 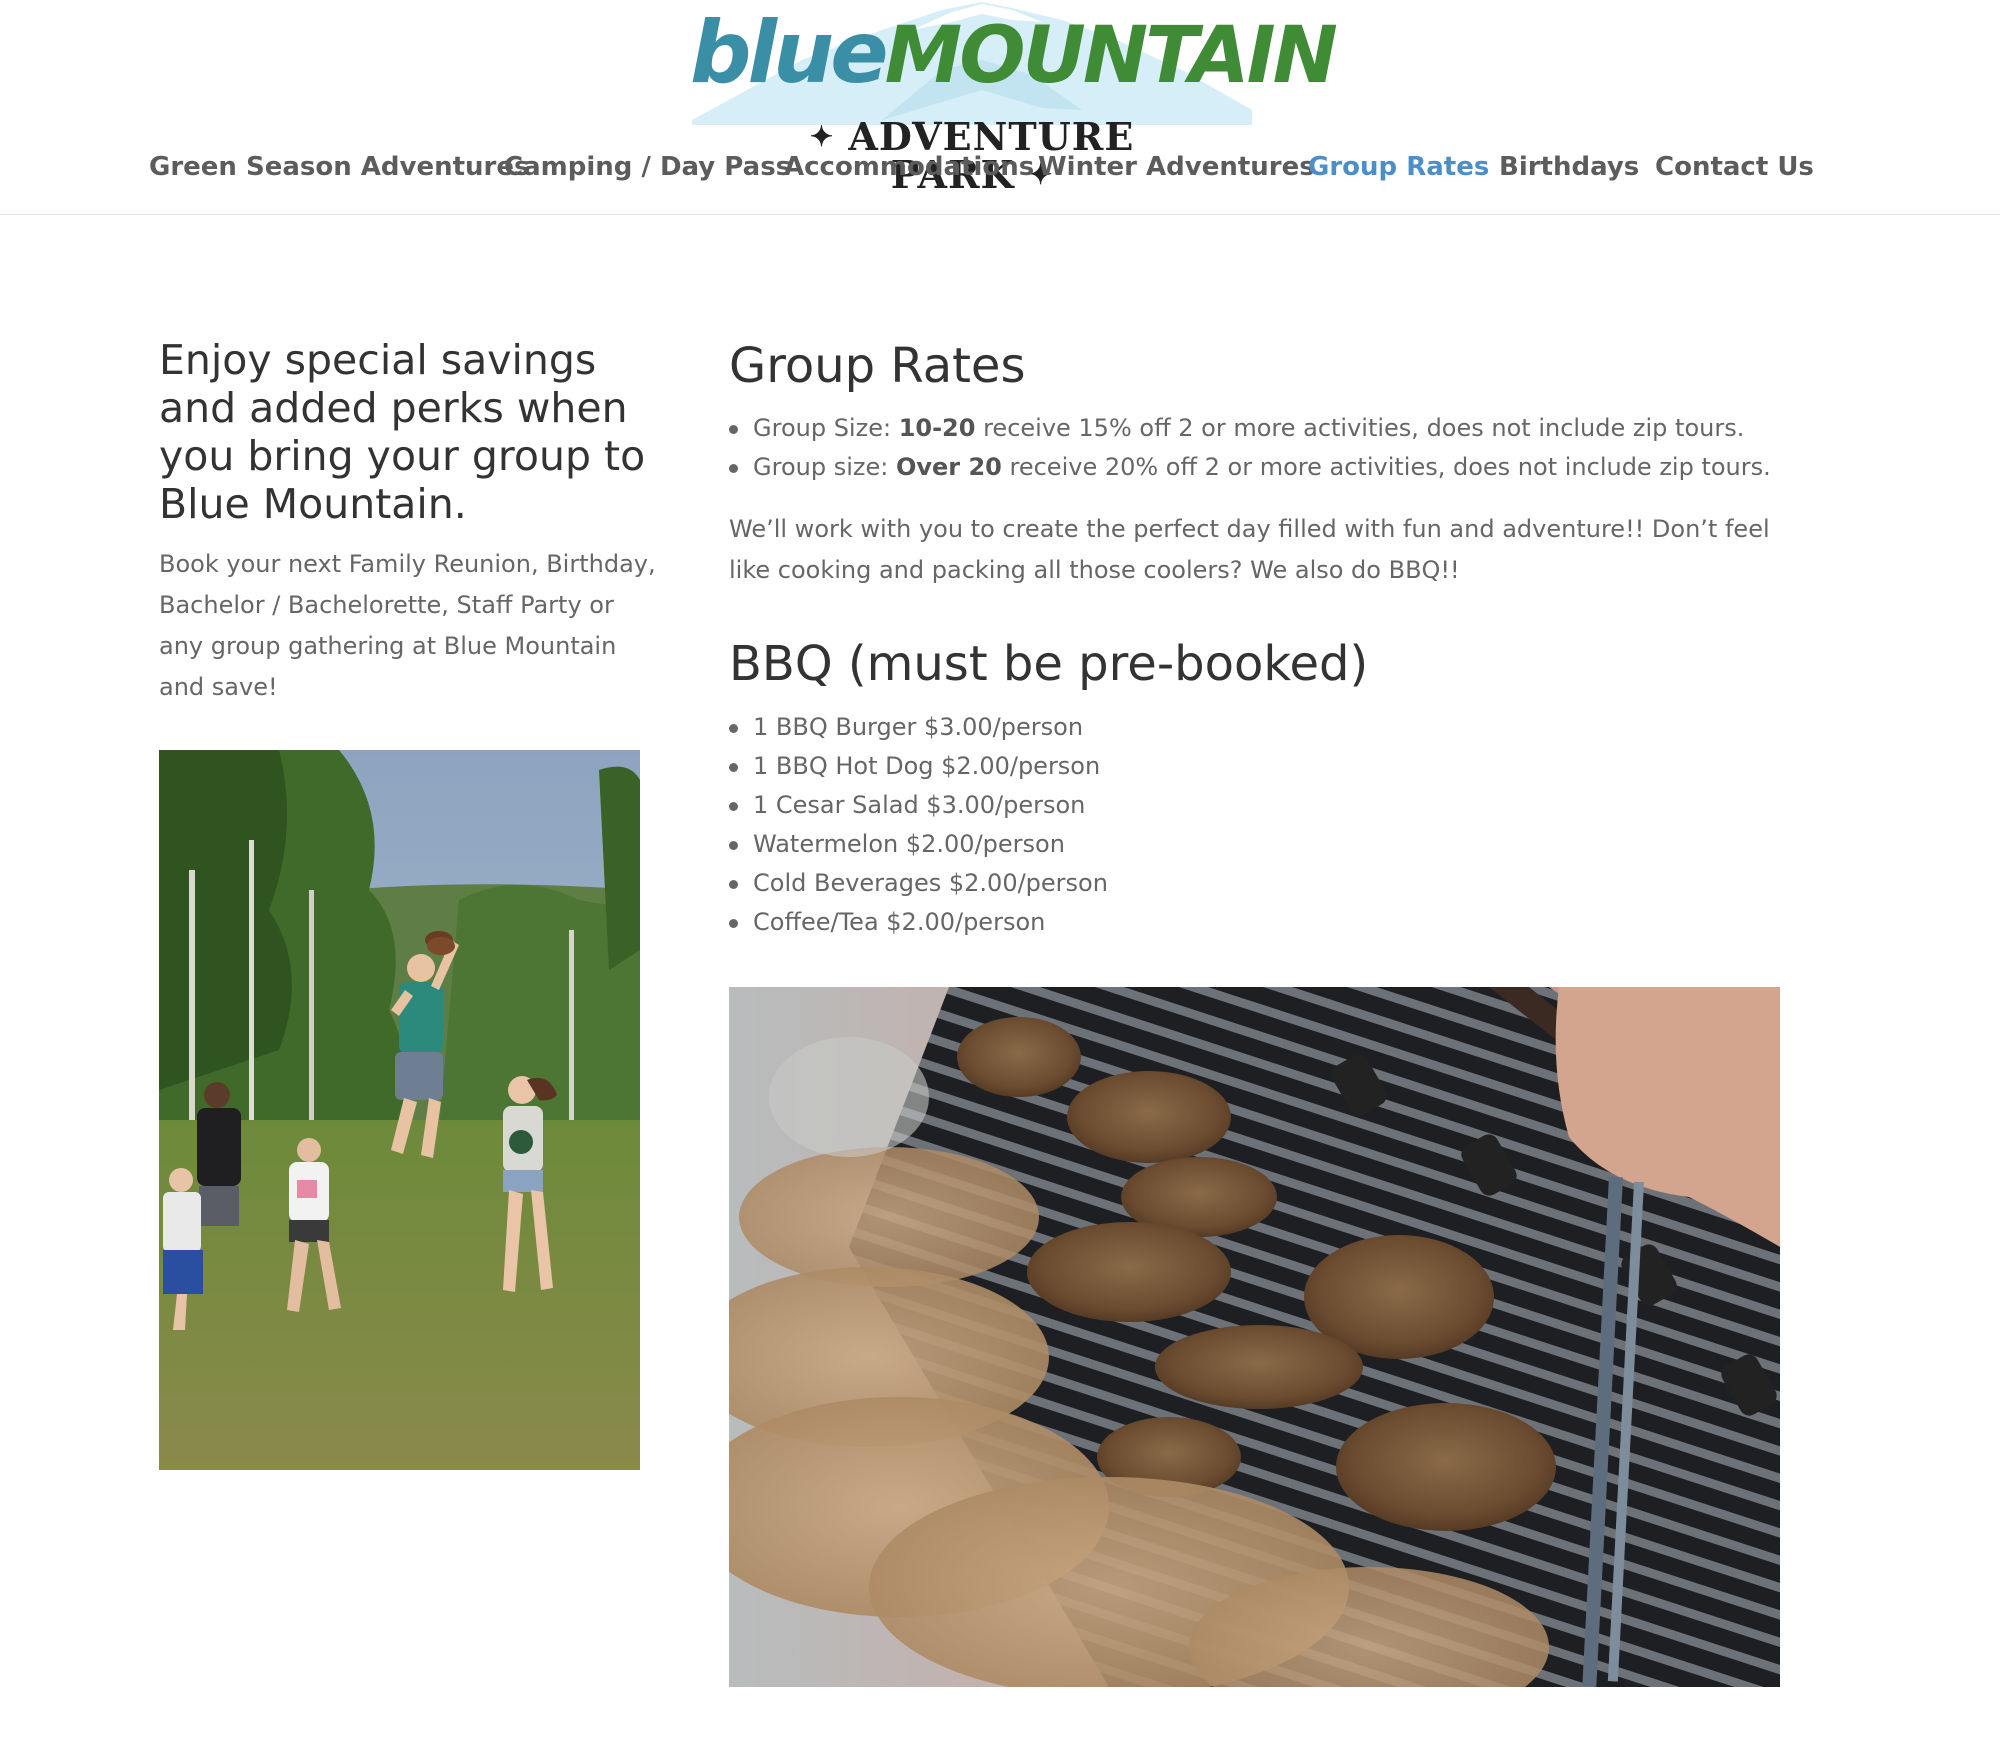 I want to click on site-logo: blueMOUNTAIN ✦ ADVENTURE PARK ✦, so click(x=1010, y=97).